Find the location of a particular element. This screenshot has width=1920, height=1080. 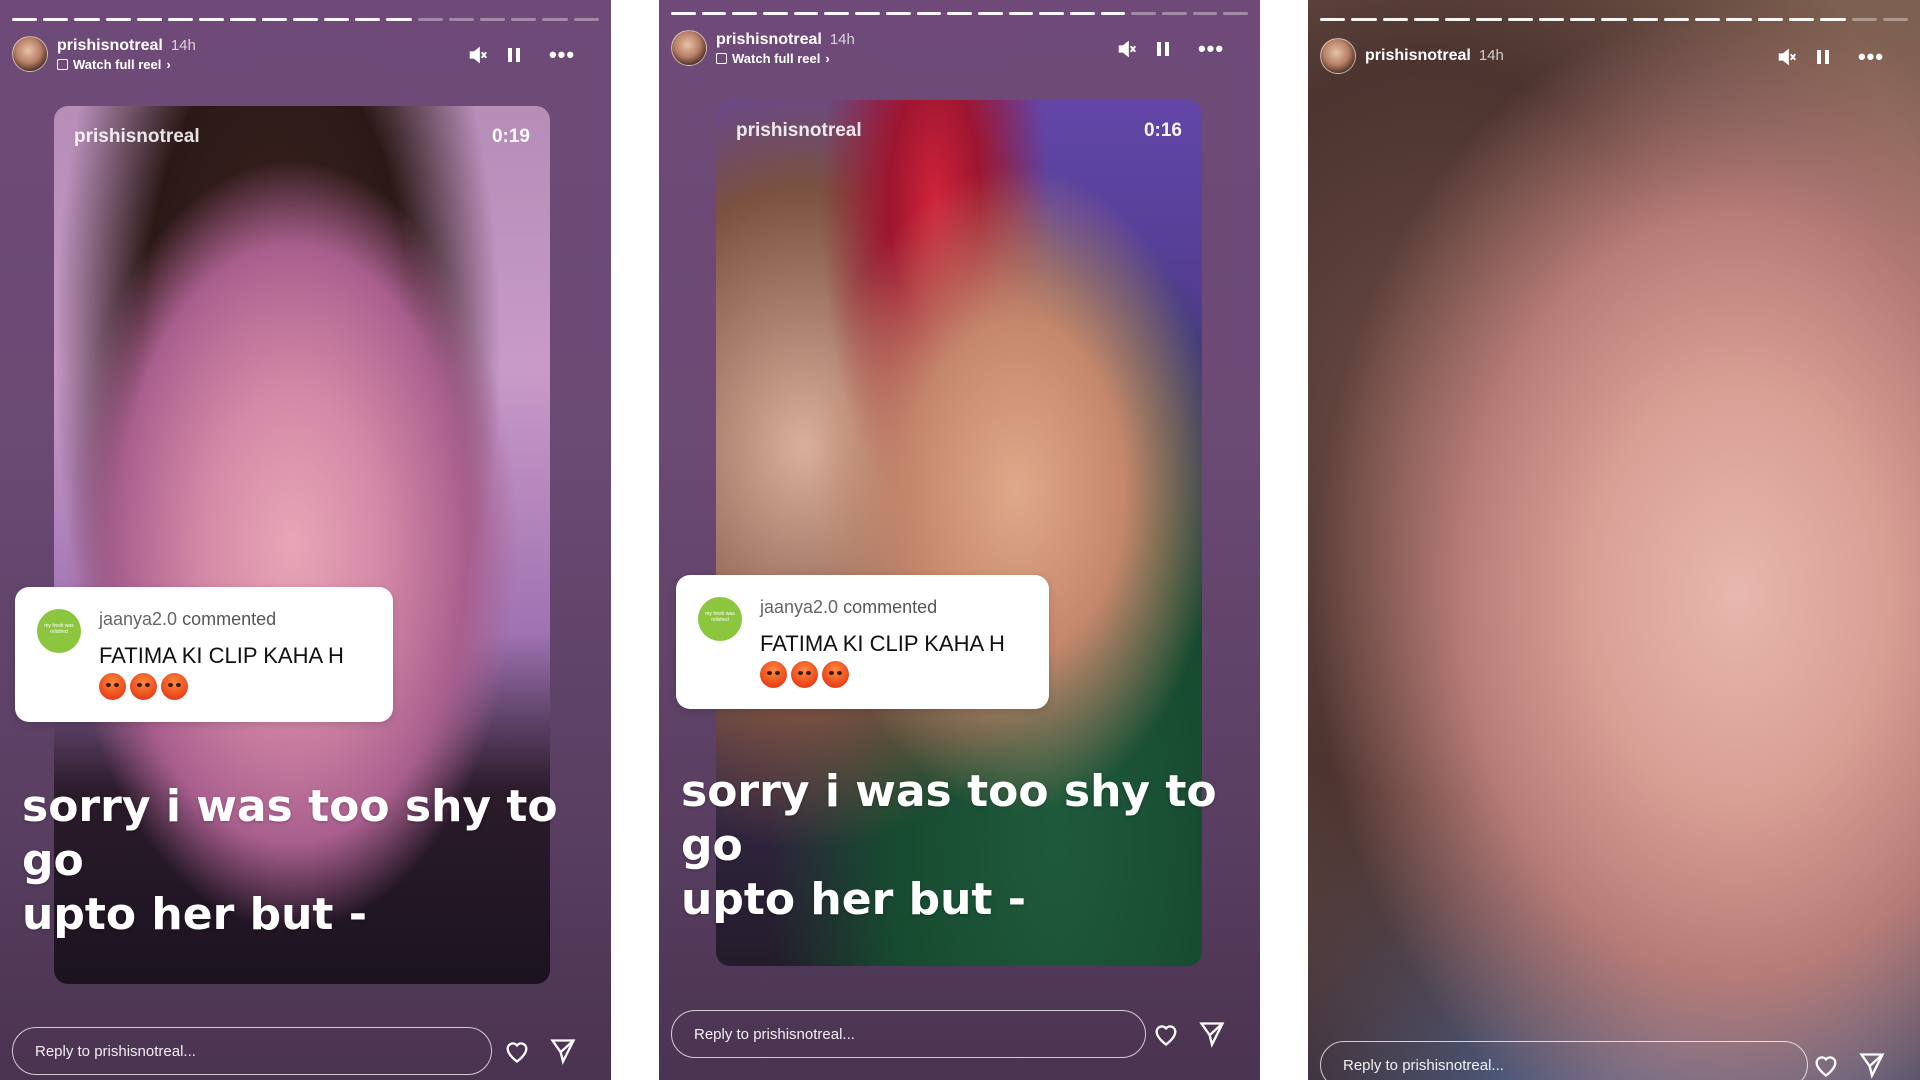

comment-header: jaanya2.0 commented is located at coordinates (848, 607).